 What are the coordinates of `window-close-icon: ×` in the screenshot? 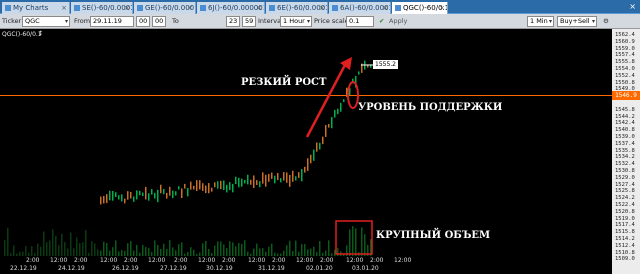 It's located at (632, 6).